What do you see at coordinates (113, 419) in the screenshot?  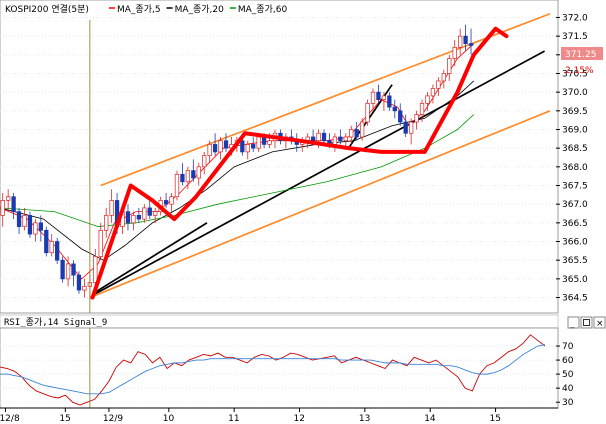 I see `x-tick-label: 12/9` at bounding box center [113, 419].